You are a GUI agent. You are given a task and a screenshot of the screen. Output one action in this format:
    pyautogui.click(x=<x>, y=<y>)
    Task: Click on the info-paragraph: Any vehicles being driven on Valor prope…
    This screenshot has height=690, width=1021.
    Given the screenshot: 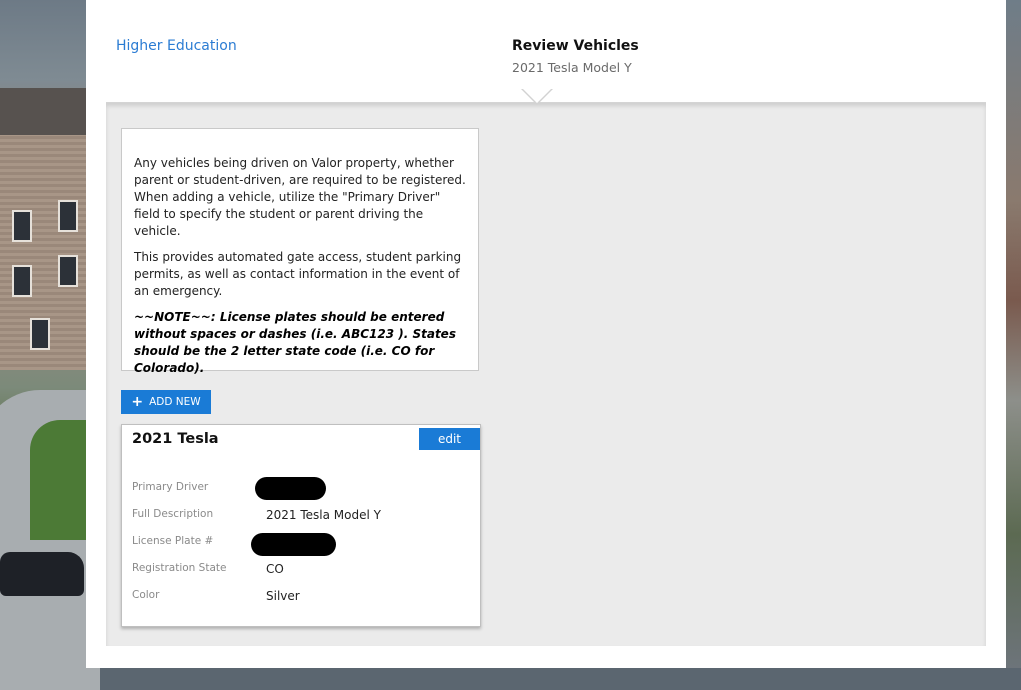 What is the action you would take?
    pyautogui.click(x=300, y=197)
    